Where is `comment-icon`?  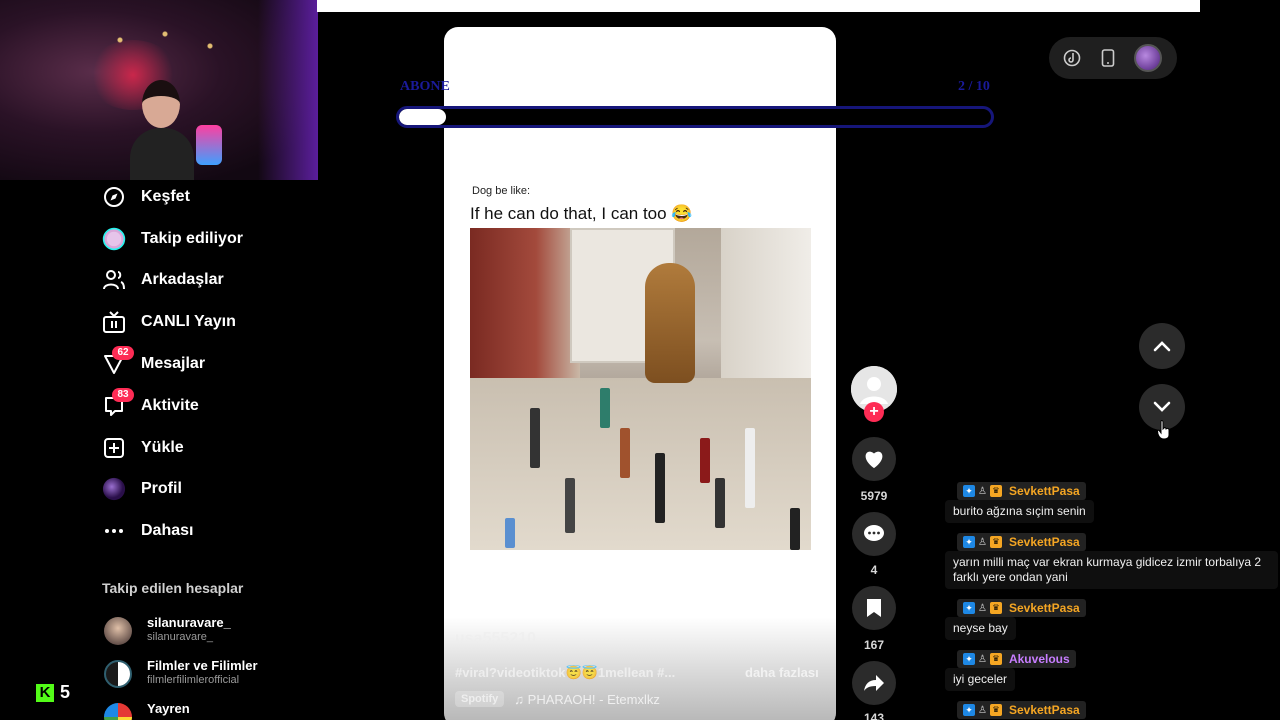 comment-icon is located at coordinates (874, 533).